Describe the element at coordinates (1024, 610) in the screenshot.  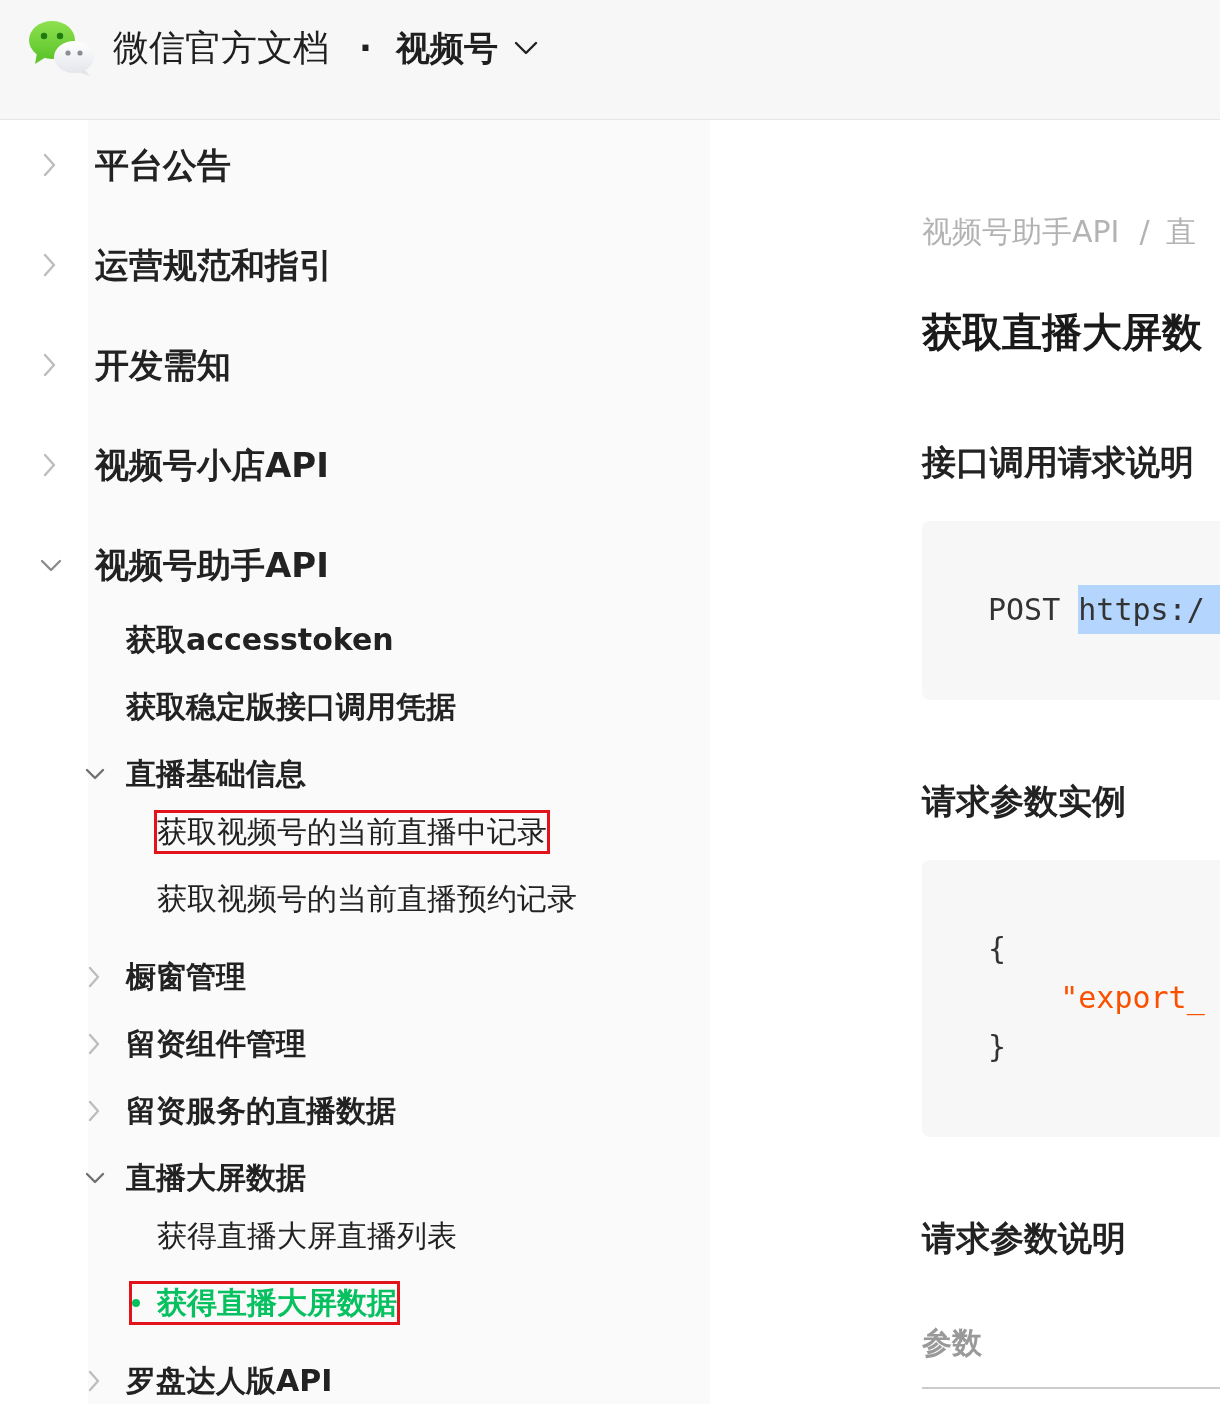
I see `code-keyword: POST` at that location.